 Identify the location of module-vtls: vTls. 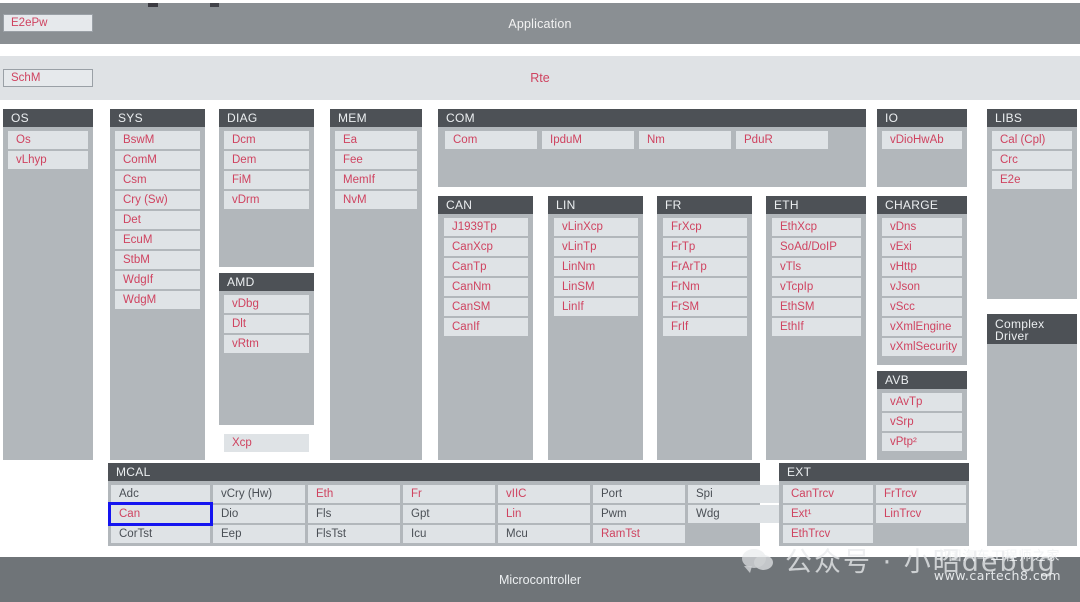
(816, 267).